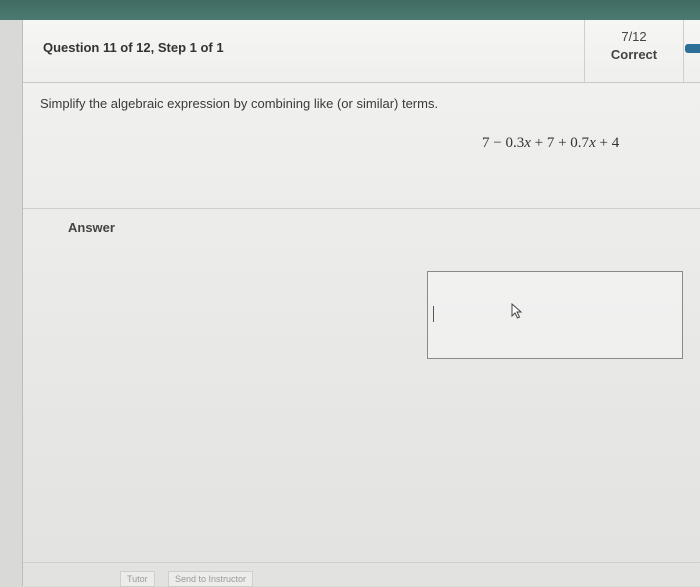 This screenshot has width=700, height=587. Describe the element at coordinates (555, 315) in the screenshot. I see `answer-input` at that location.